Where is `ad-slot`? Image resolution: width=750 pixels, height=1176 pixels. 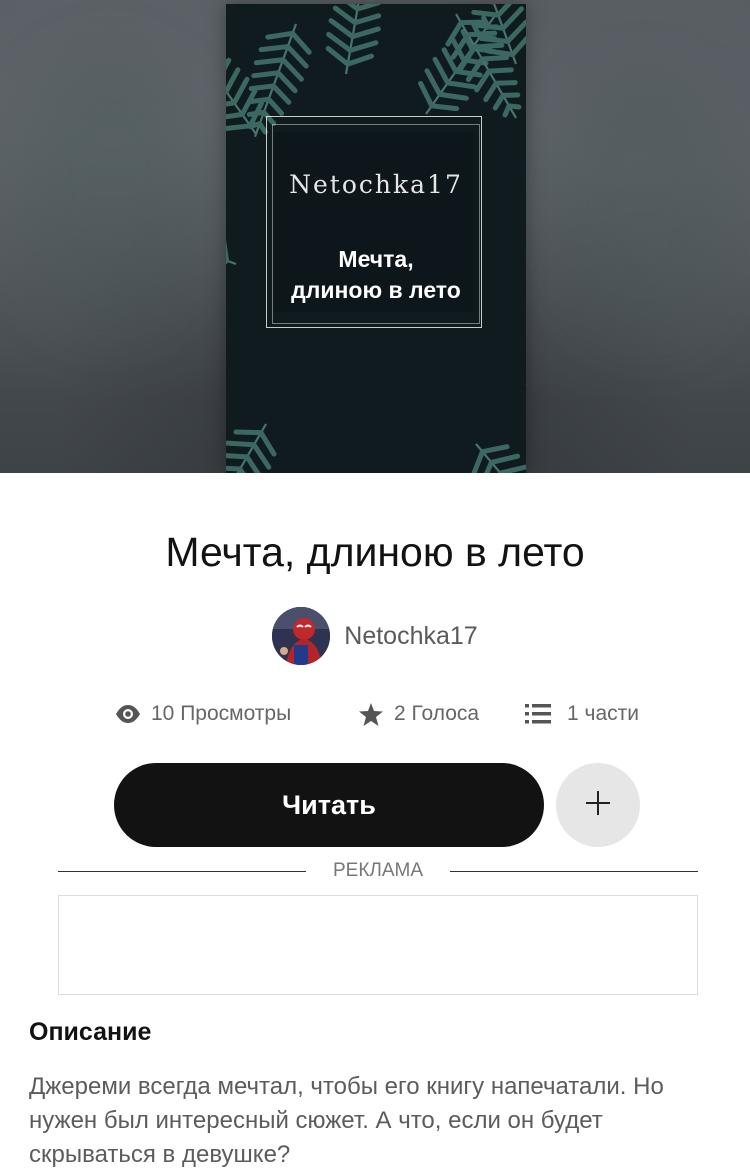
ad-slot is located at coordinates (378, 945).